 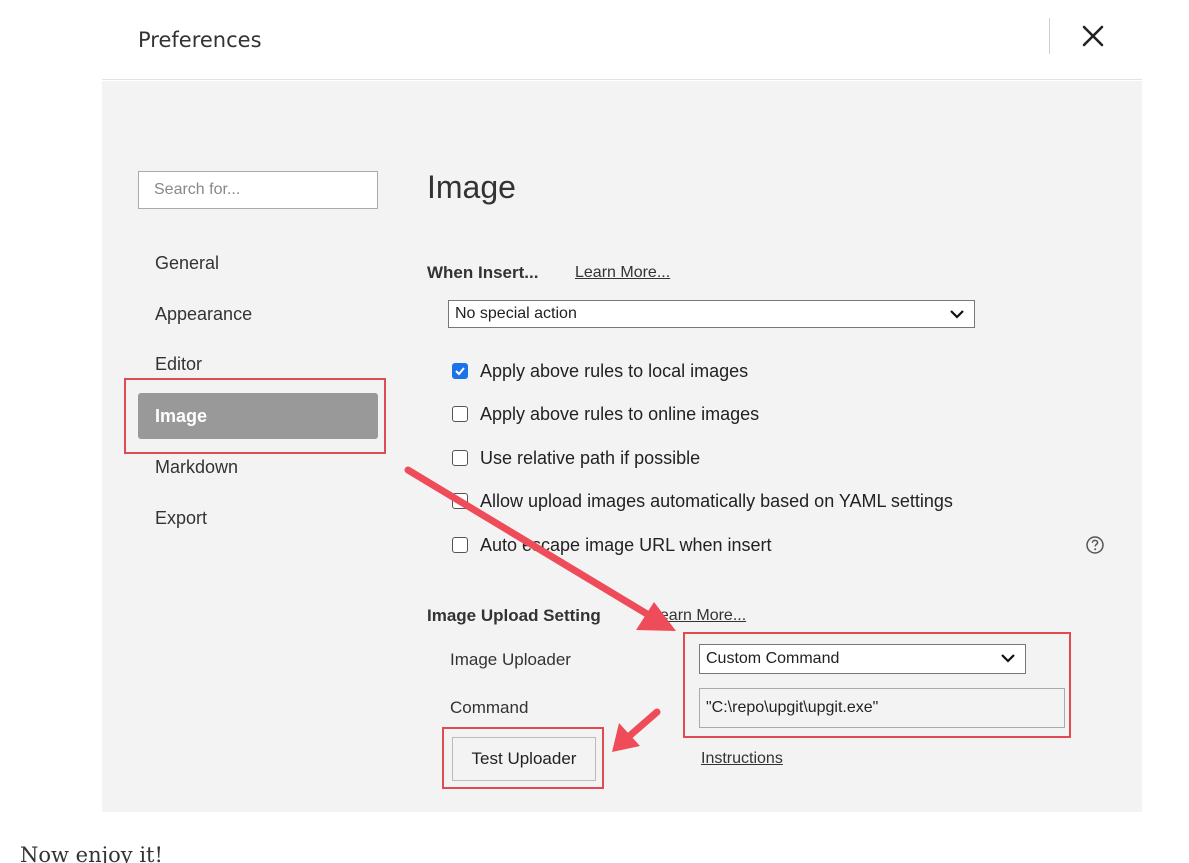 What do you see at coordinates (882, 708) in the screenshot?
I see `command-input` at bounding box center [882, 708].